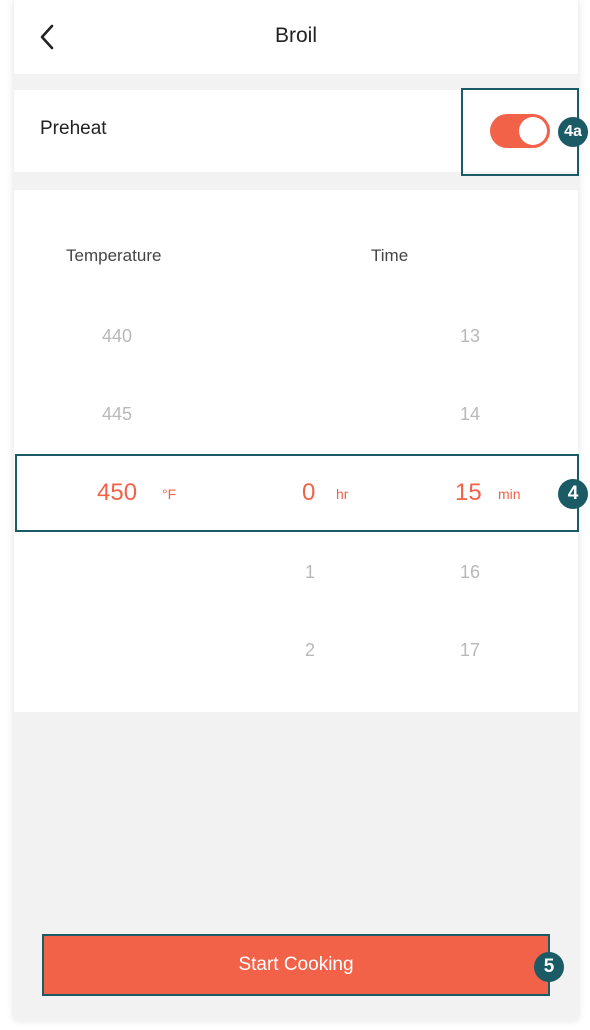 Image resolution: width=590 pixels, height=1030 pixels. I want to click on minutes-option: 13, so click(470, 336).